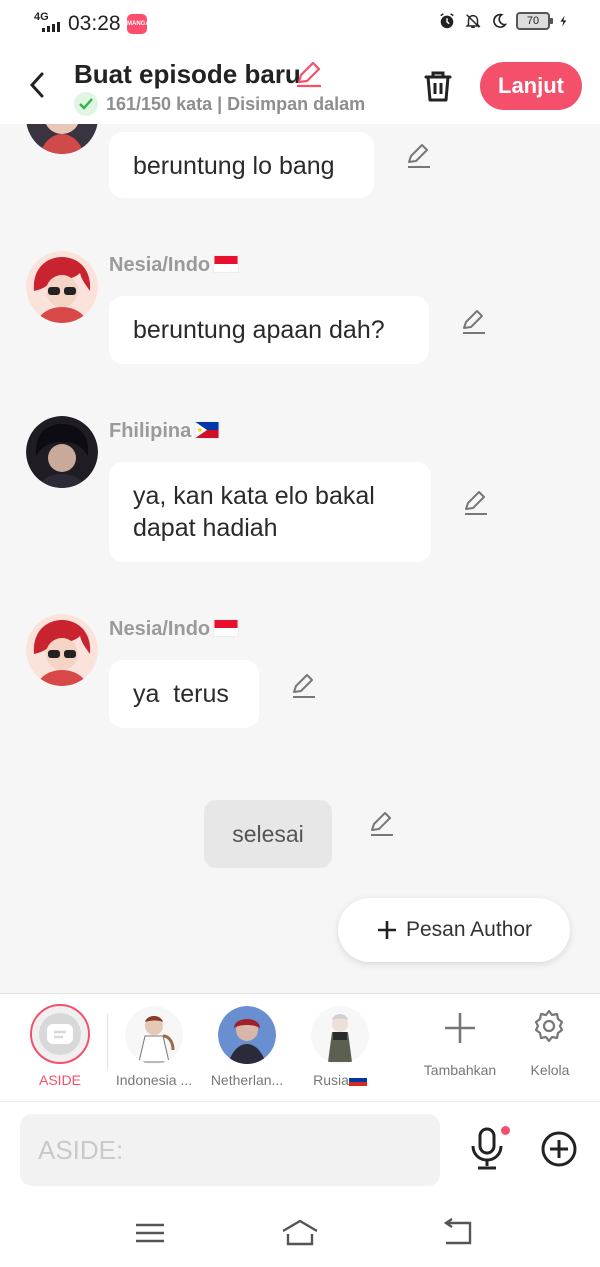  Describe the element at coordinates (146, 24) in the screenshot. I see `app-notification-icon: MANGATOON` at that location.